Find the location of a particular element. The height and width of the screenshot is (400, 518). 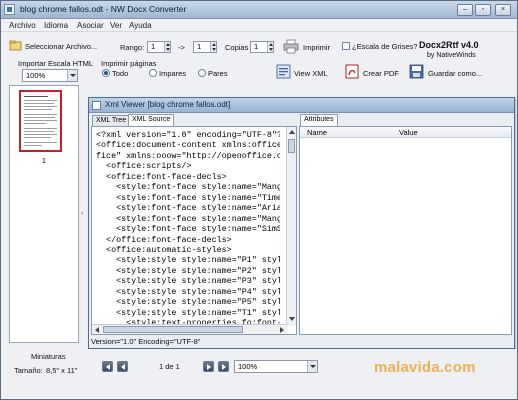

last-page-icon is located at coordinates (223, 366).